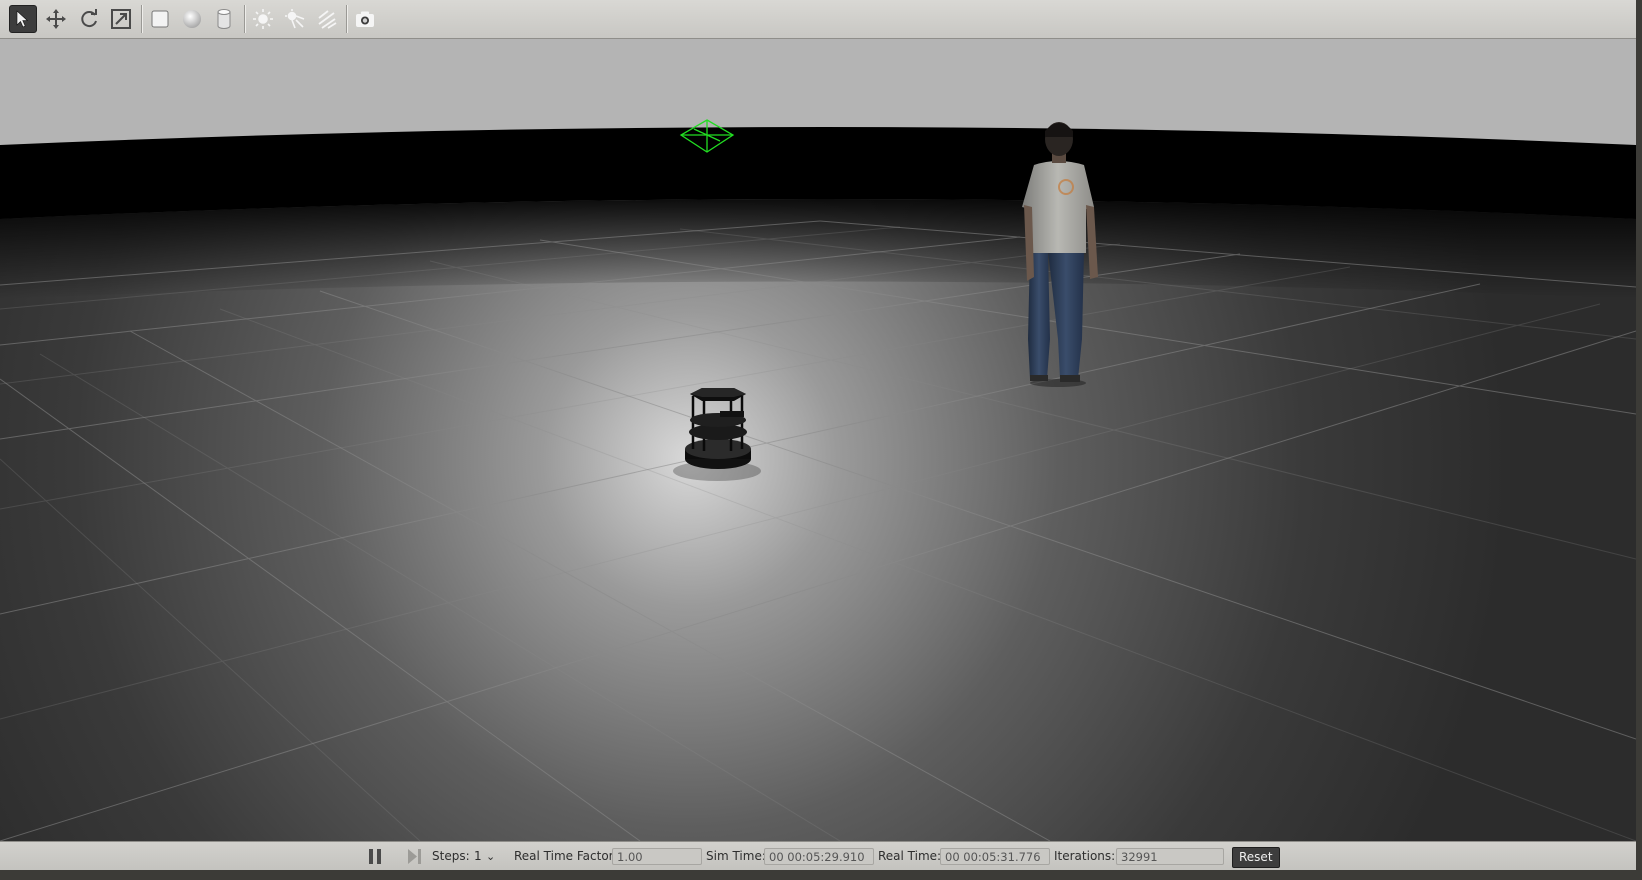  I want to click on iterations-label: Iterations:, so click(1085, 856).